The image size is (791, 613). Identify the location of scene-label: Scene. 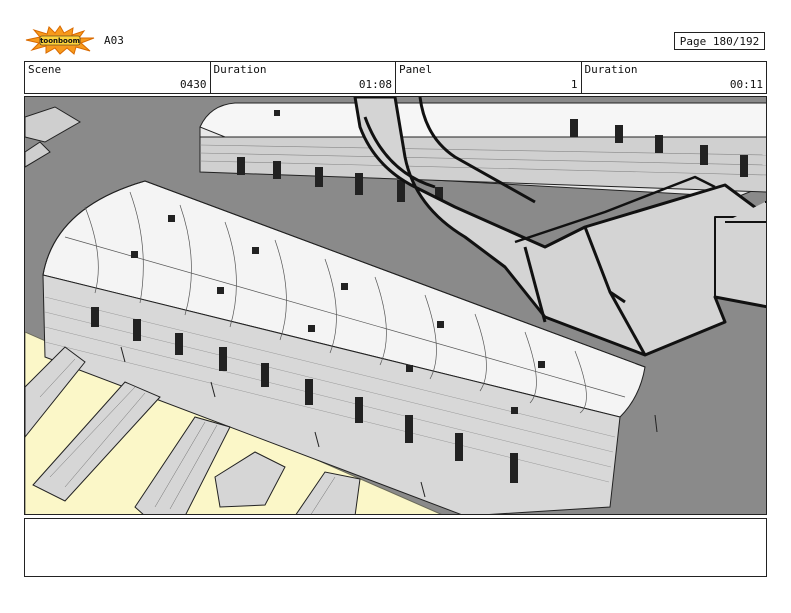
(45, 69).